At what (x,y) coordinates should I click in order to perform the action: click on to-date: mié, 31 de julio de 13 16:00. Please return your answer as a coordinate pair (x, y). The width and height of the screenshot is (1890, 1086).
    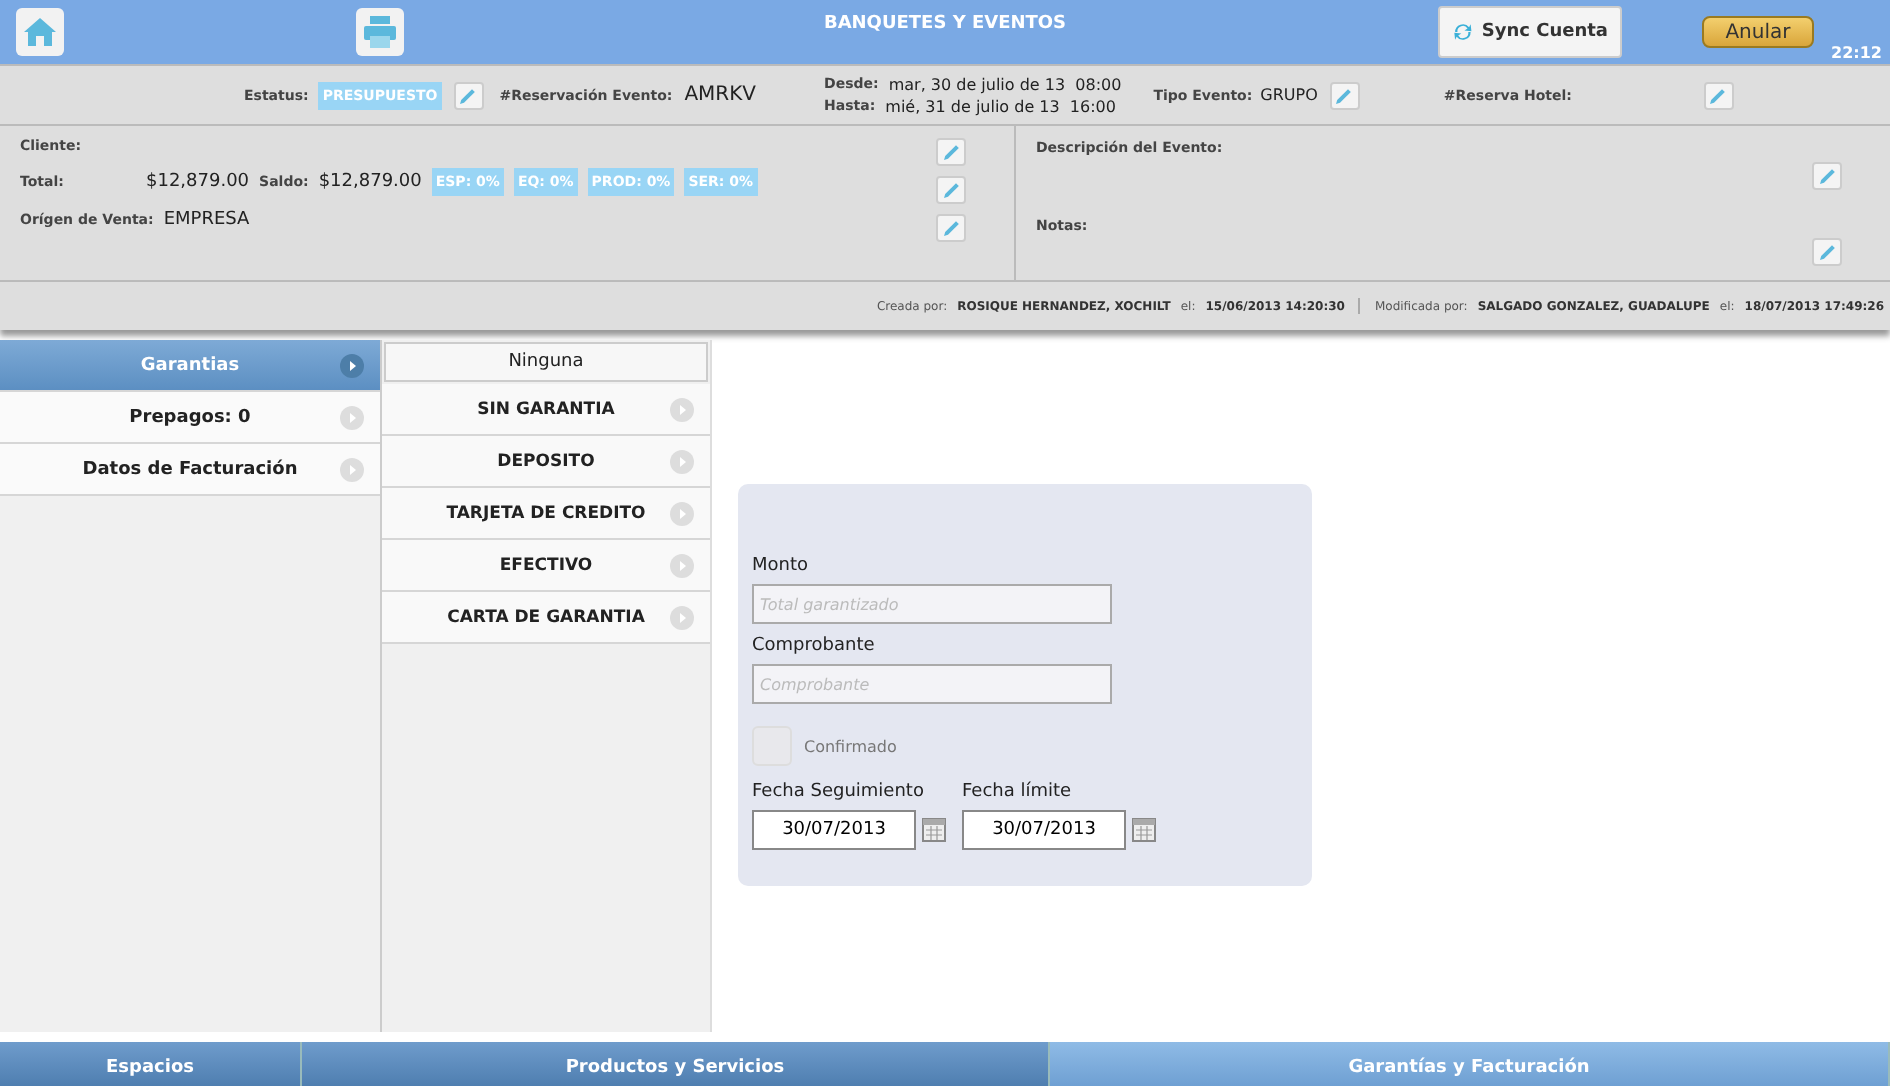
    Looking at the image, I should click on (1000, 106).